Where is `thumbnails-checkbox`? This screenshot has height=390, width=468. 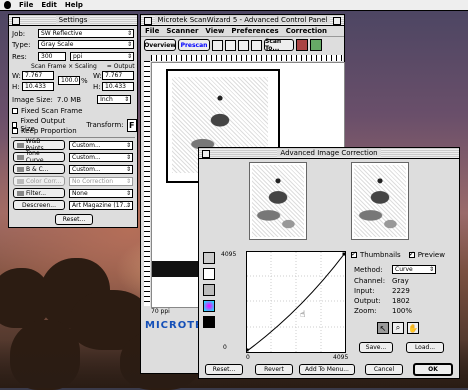 thumbnails-checkbox is located at coordinates (354, 254).